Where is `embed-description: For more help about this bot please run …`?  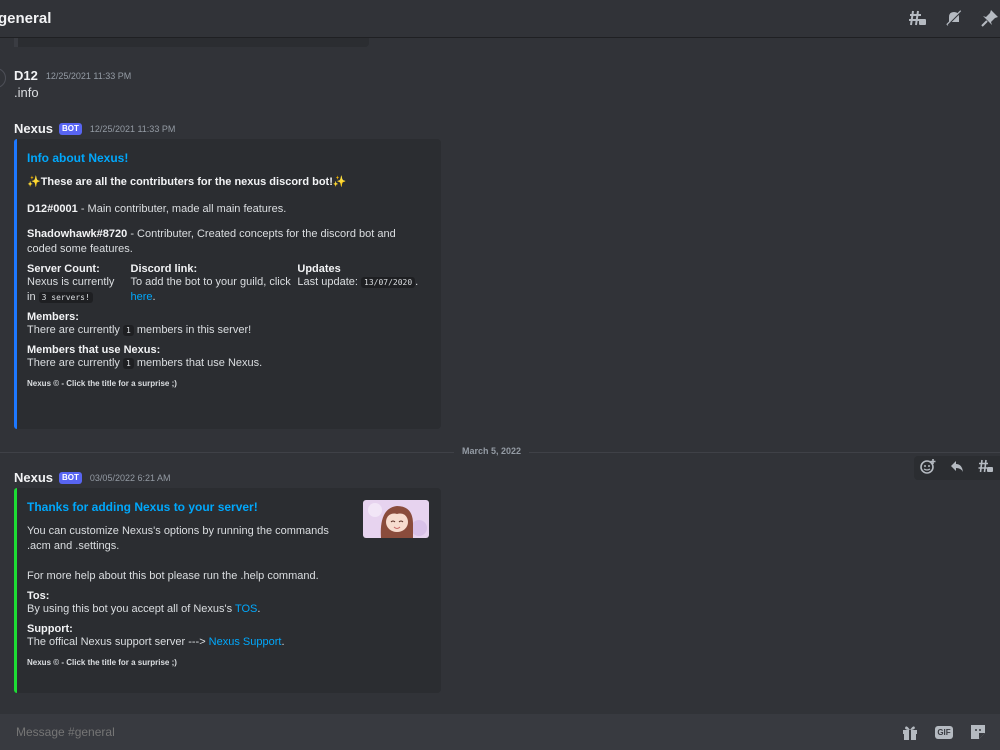 embed-description: For more help about this bot please run … is located at coordinates (173, 576).